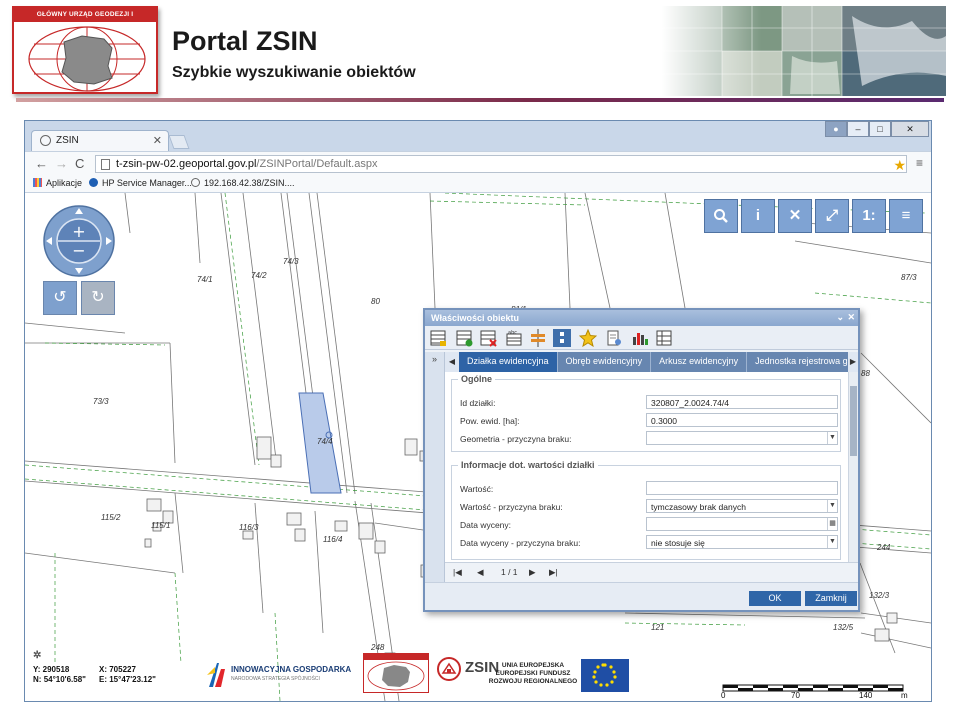 The width and height of the screenshot is (960, 720). Describe the element at coordinates (664, 338) in the screenshot. I see `grid-settings-icon` at that location.